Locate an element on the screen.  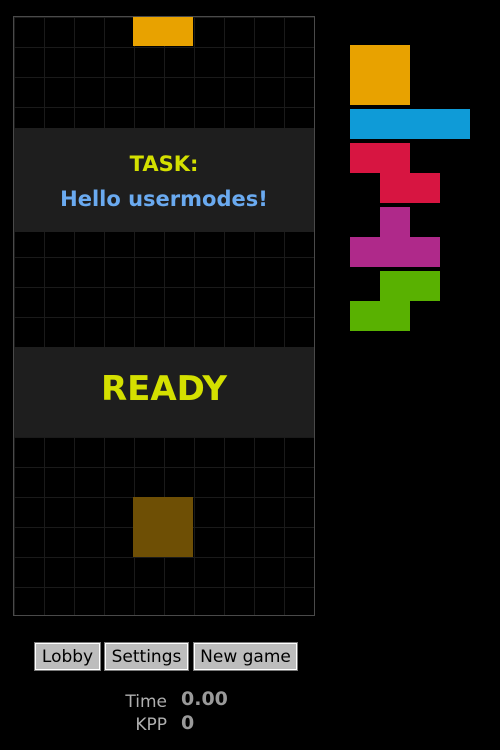
next-piece-s is located at coordinates (395, 301).